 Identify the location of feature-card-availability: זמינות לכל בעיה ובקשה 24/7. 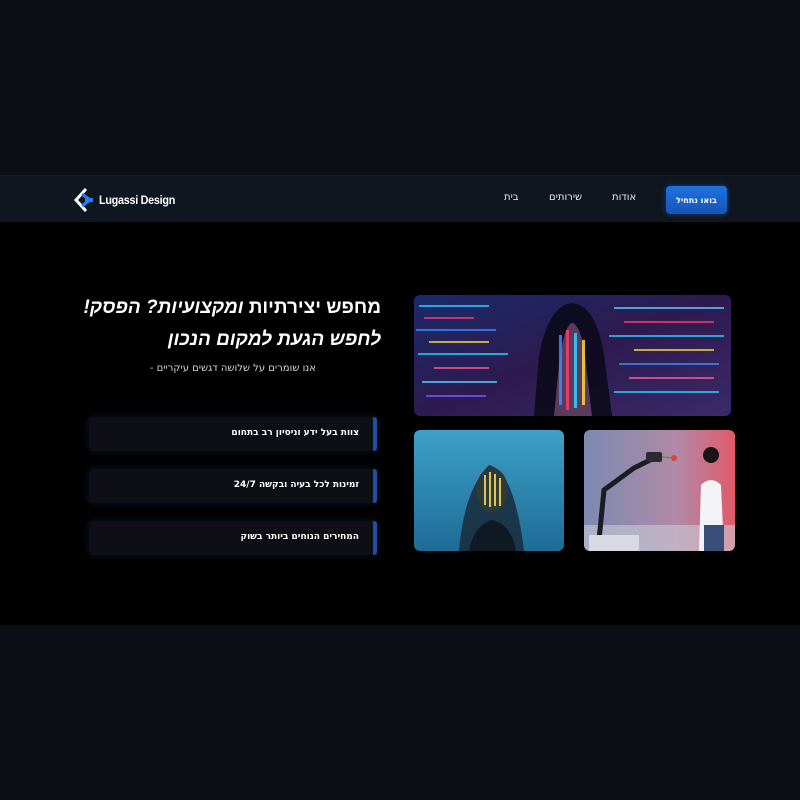
(233, 486).